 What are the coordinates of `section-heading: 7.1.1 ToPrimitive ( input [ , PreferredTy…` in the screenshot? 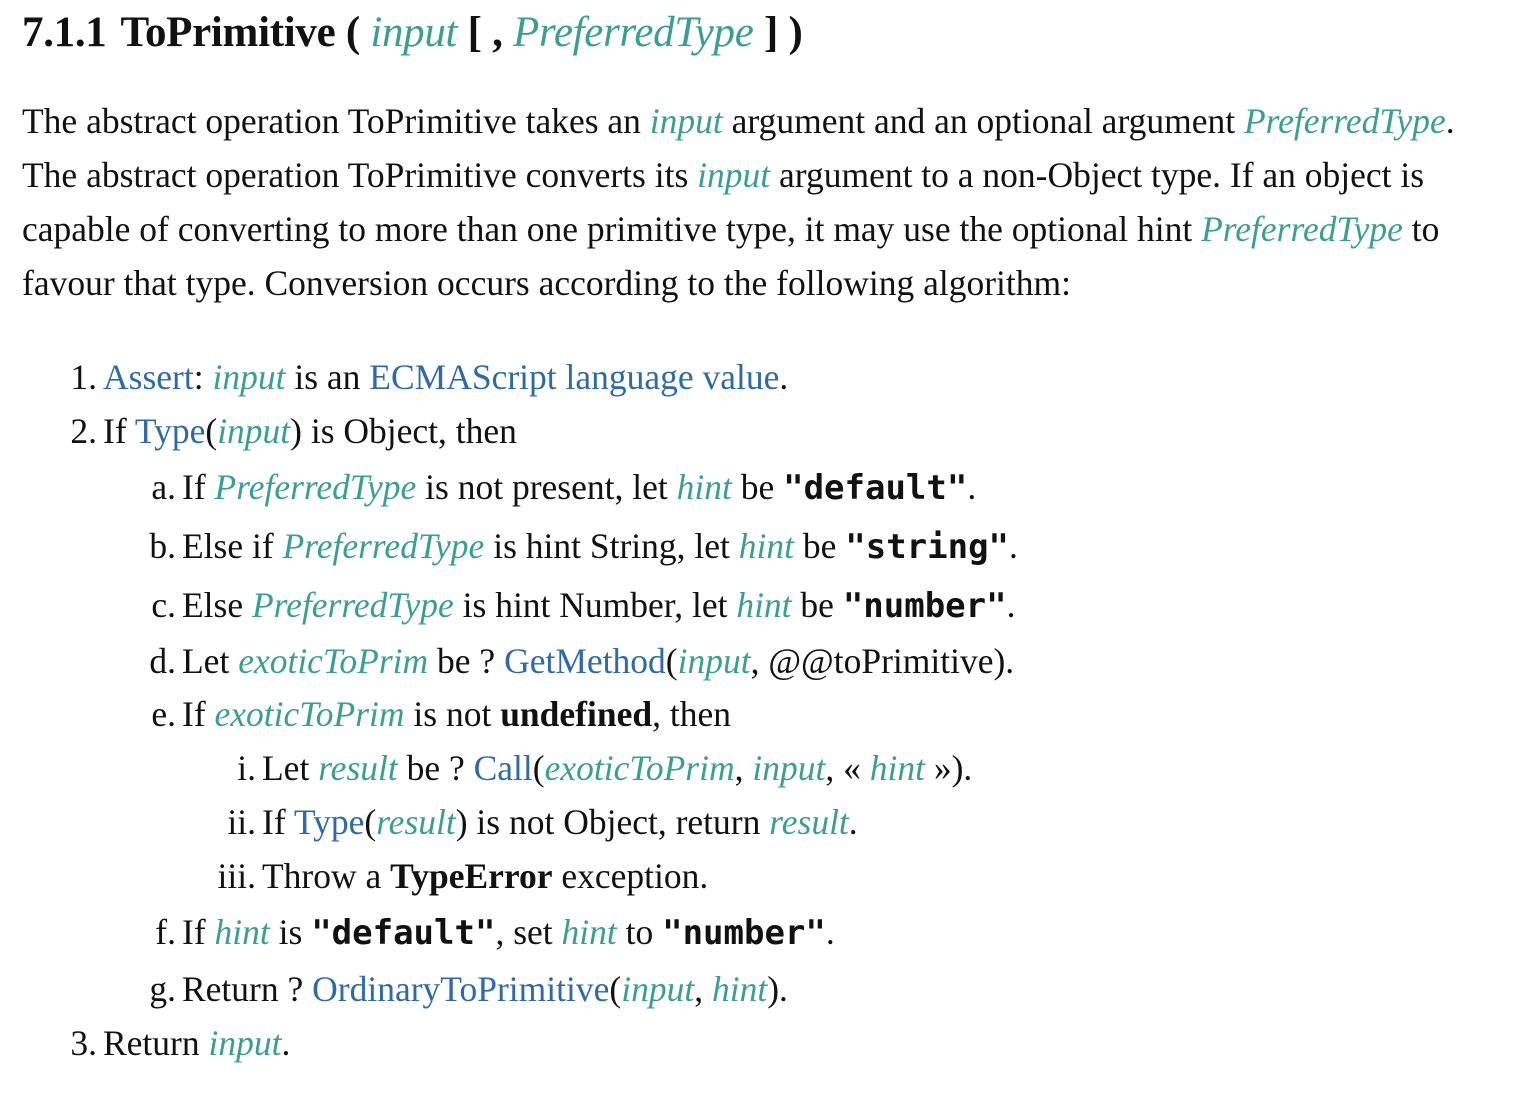 It's located at (776, 30).